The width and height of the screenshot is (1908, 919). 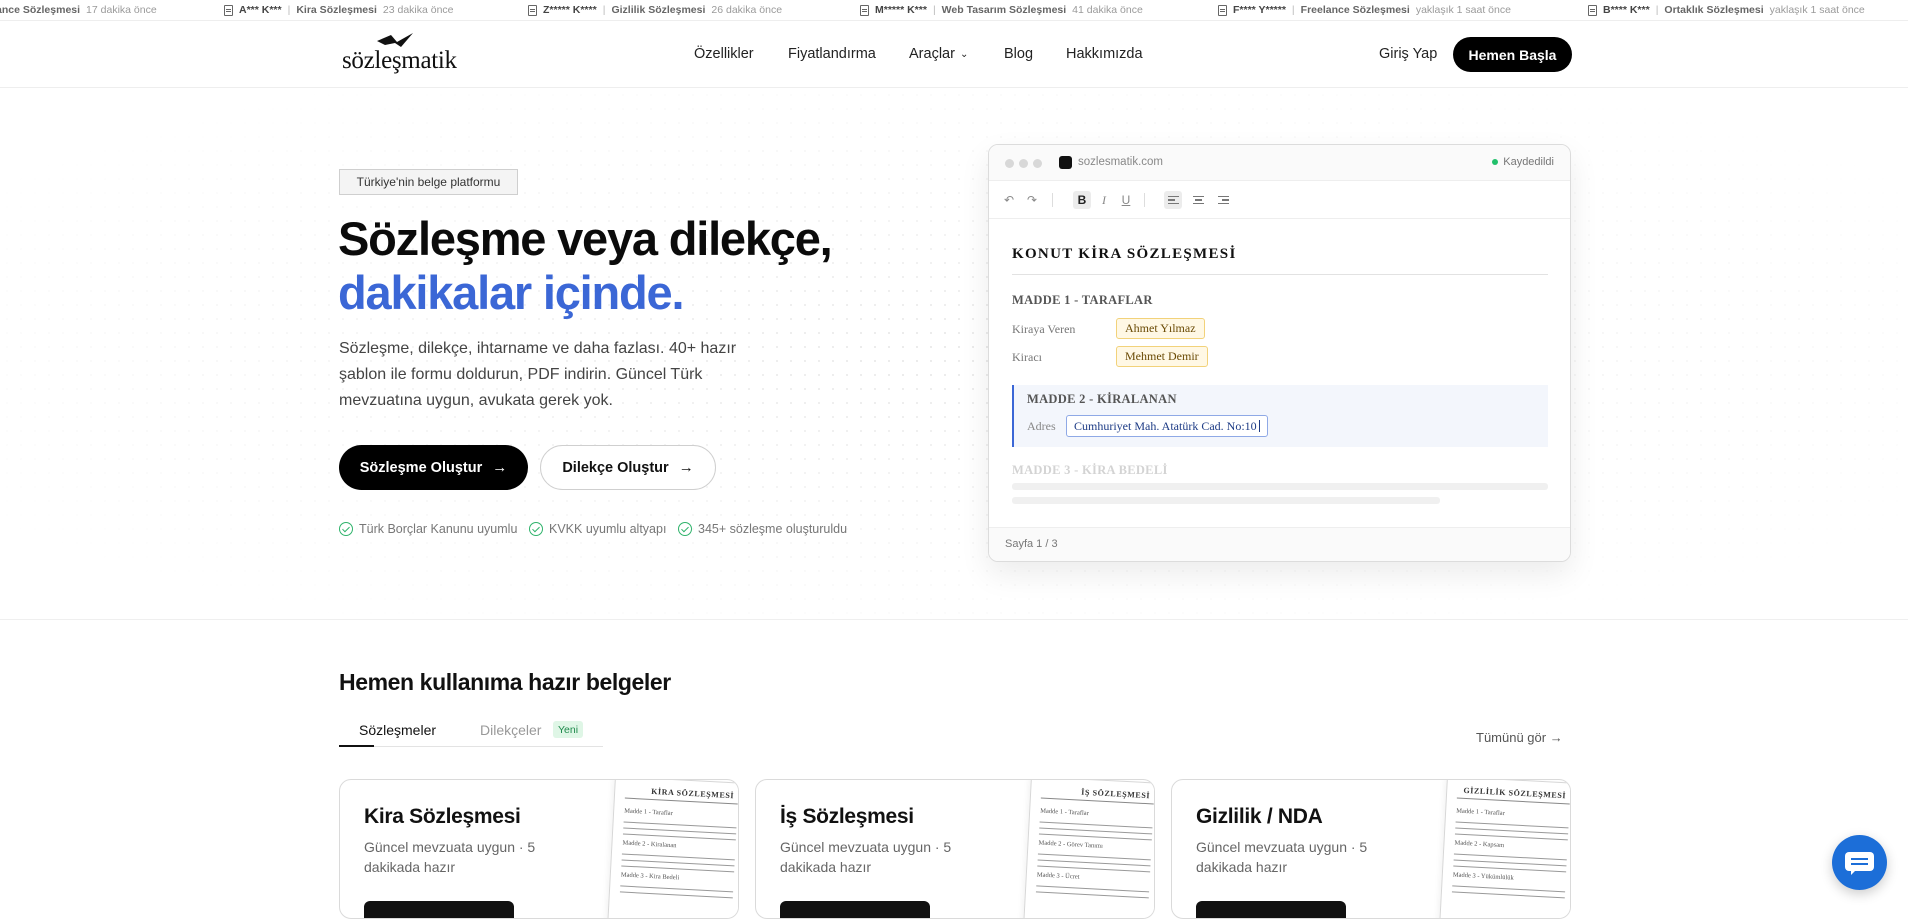 I want to click on undo-icon: ↶, so click(x=1009, y=200).